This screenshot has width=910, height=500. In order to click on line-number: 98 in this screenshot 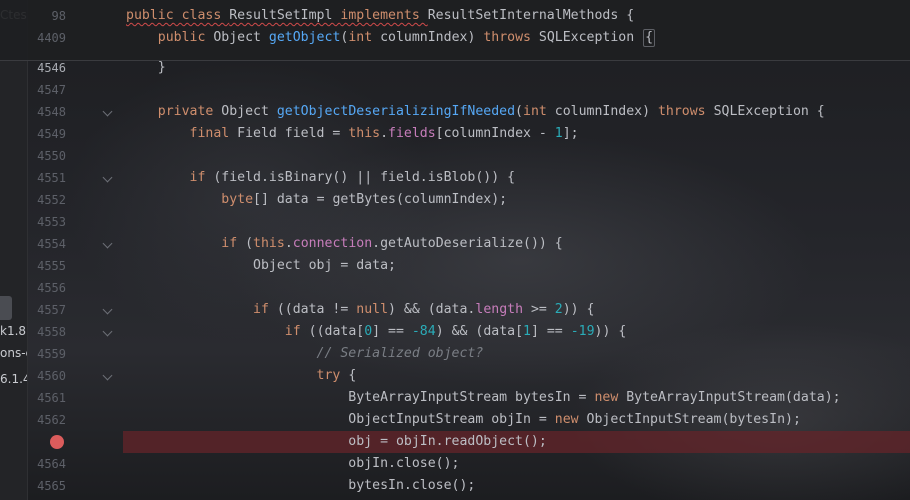, I will do `click(47, 16)`.